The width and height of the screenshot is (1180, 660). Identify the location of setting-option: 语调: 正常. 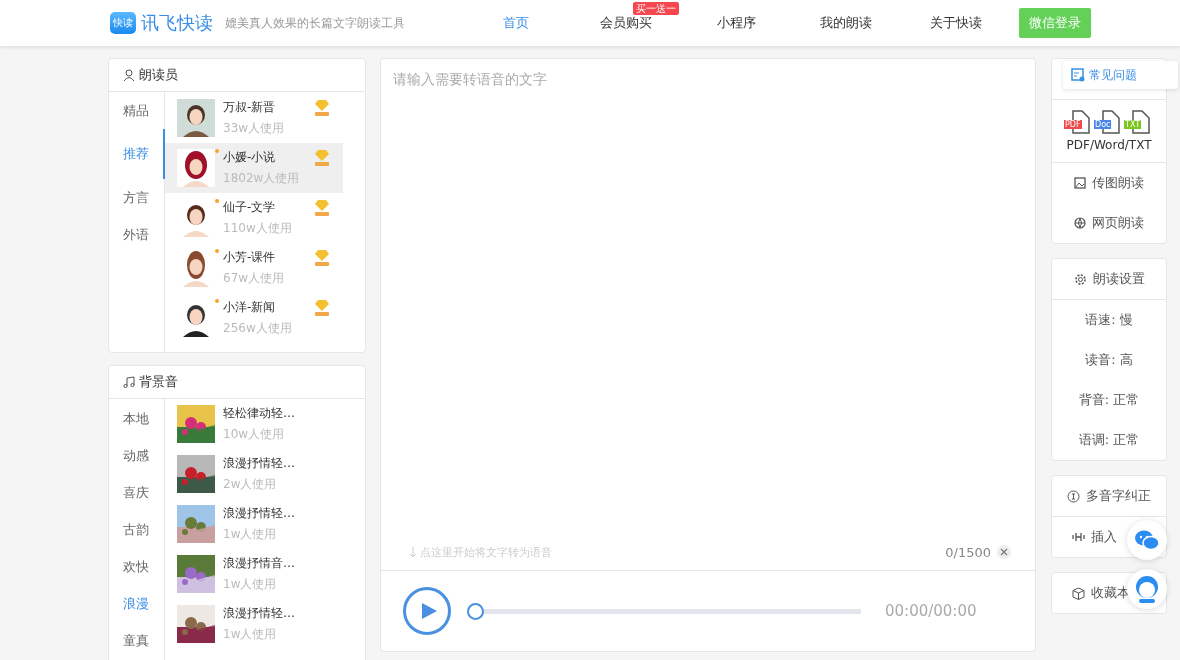
(1109, 440).